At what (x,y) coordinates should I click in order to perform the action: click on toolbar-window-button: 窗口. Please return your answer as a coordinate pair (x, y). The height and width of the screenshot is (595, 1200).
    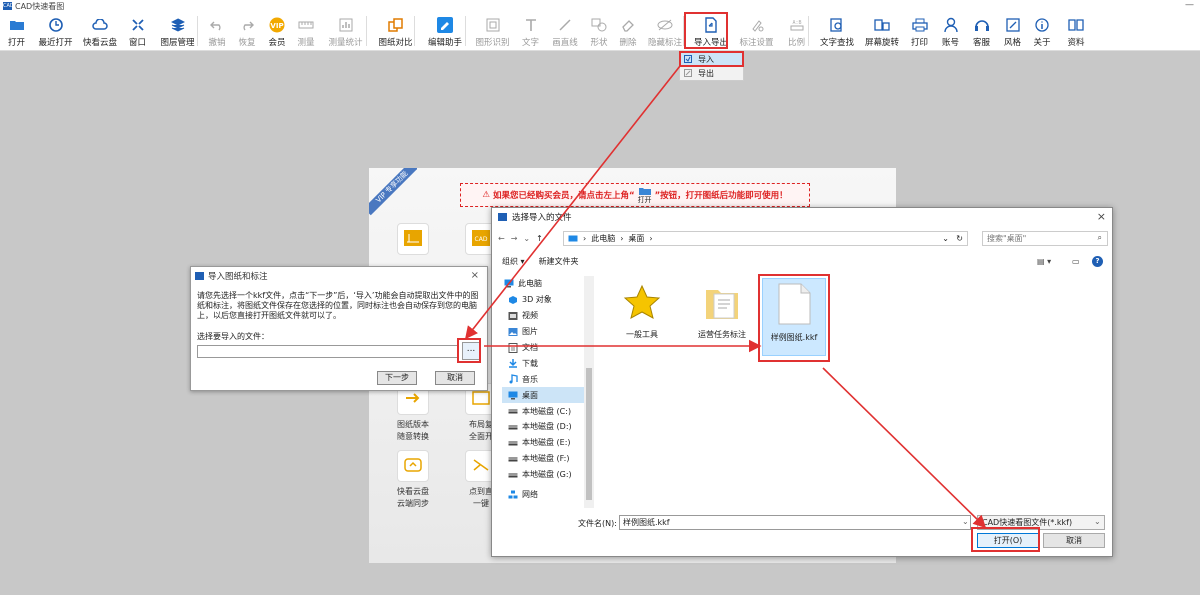
    Looking at the image, I should click on (137, 31).